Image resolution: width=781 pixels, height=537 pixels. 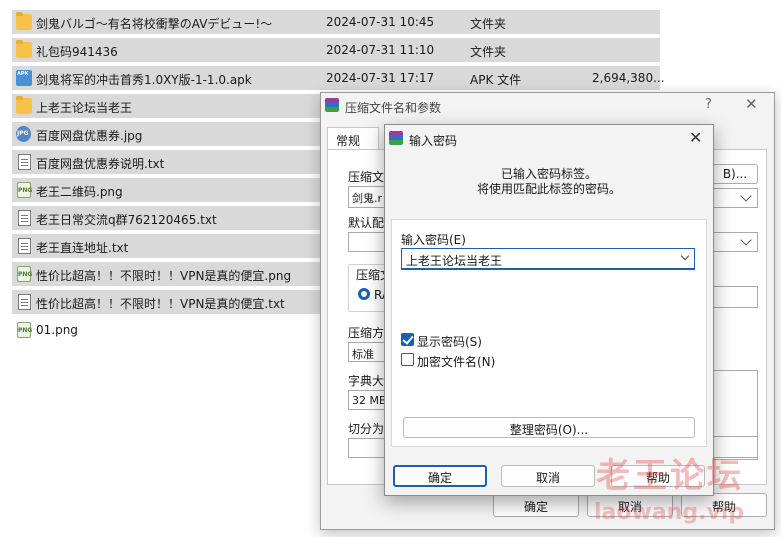 I want to click on cancel-button: 取消, so click(x=548, y=476).